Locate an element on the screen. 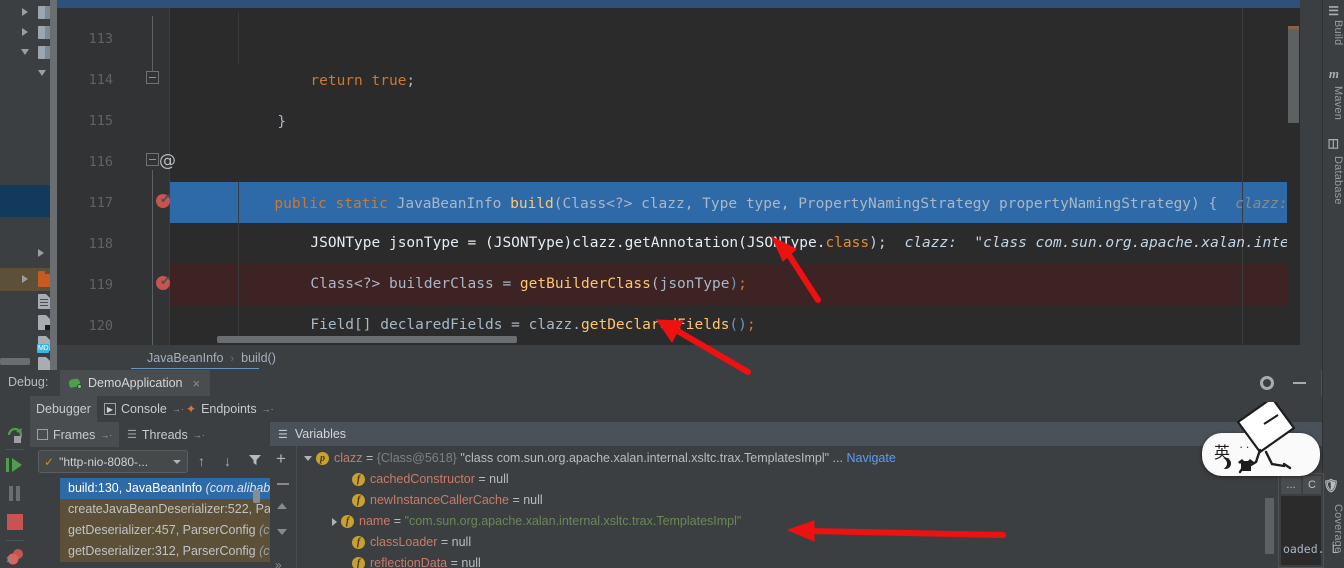 The height and width of the screenshot is (568, 1344). tab-frames: Frames →· is located at coordinates (75, 434).